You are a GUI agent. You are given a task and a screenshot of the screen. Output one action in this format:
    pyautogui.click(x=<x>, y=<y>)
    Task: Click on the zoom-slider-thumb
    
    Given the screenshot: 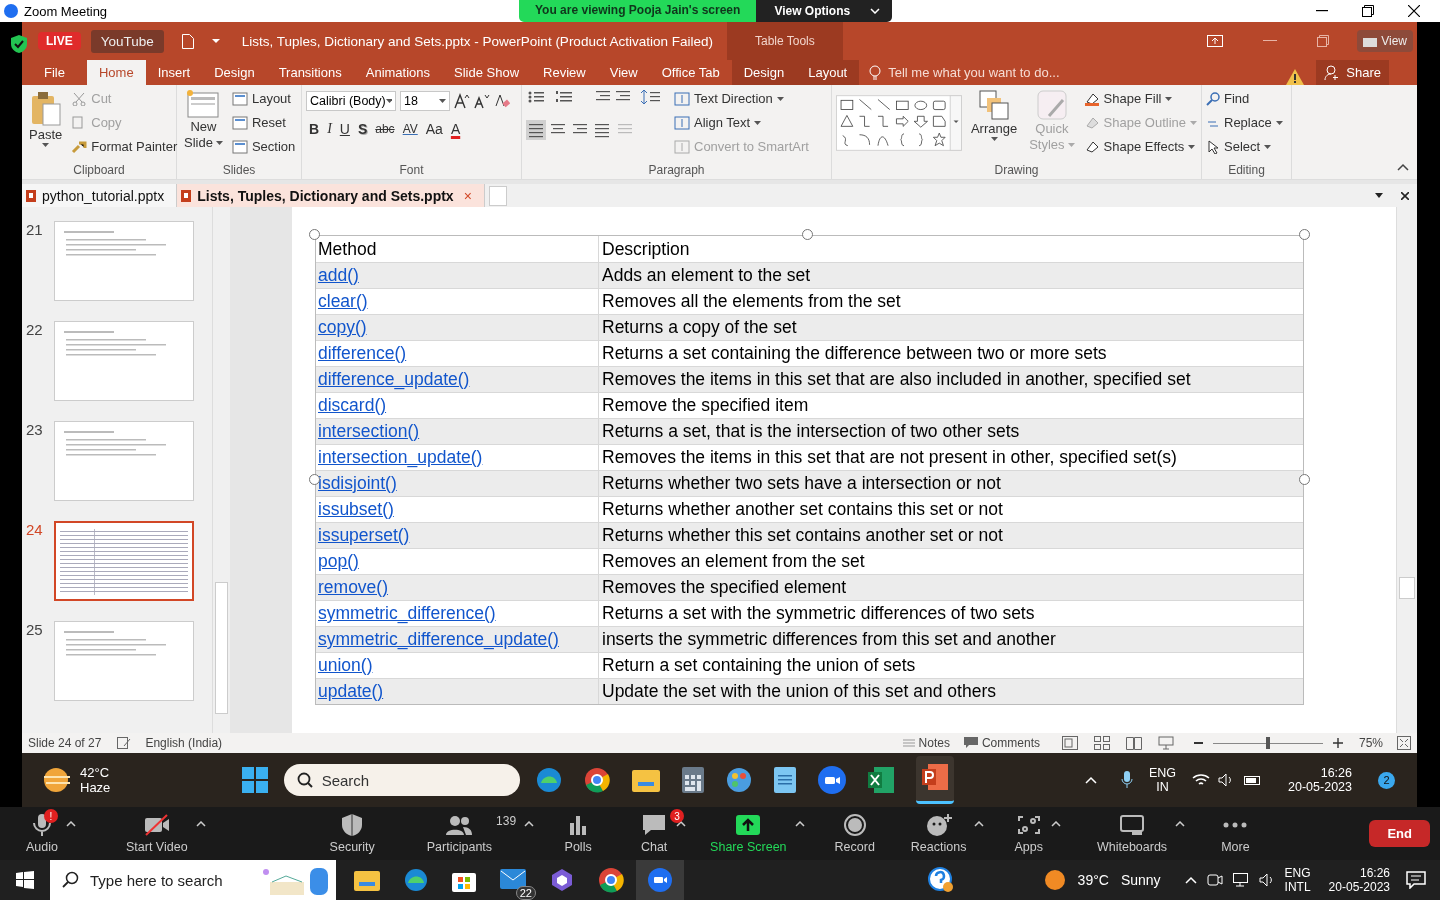 What is the action you would take?
    pyautogui.click(x=1267, y=743)
    